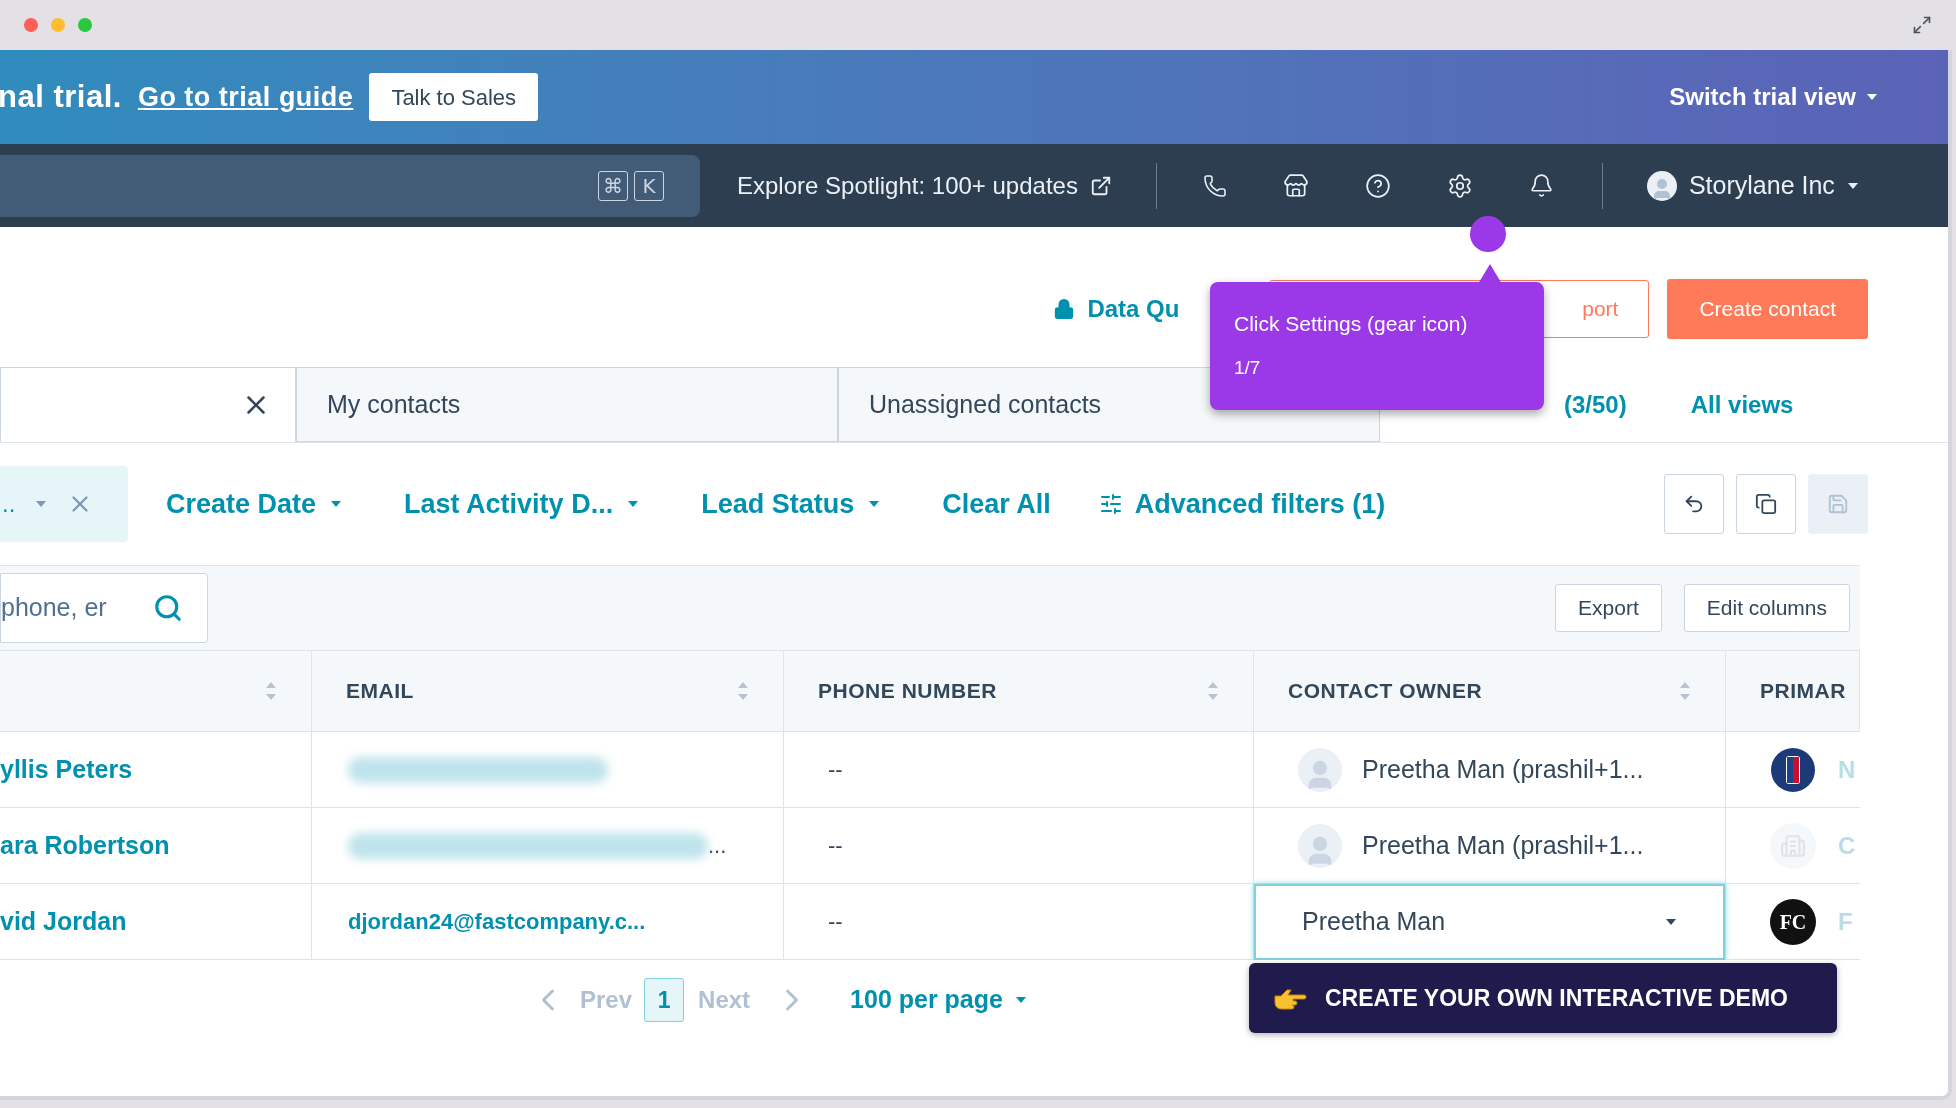  I want to click on shortcut-key: ⌘, so click(613, 185).